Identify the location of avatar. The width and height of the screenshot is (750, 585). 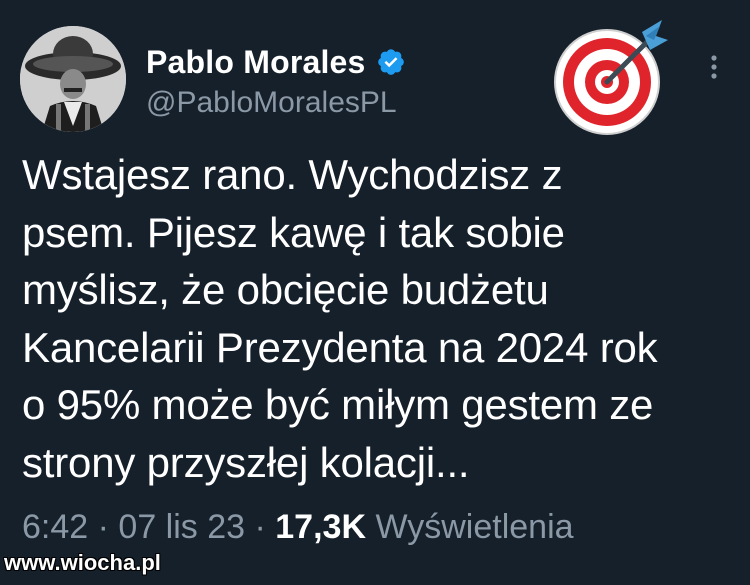
(73, 79).